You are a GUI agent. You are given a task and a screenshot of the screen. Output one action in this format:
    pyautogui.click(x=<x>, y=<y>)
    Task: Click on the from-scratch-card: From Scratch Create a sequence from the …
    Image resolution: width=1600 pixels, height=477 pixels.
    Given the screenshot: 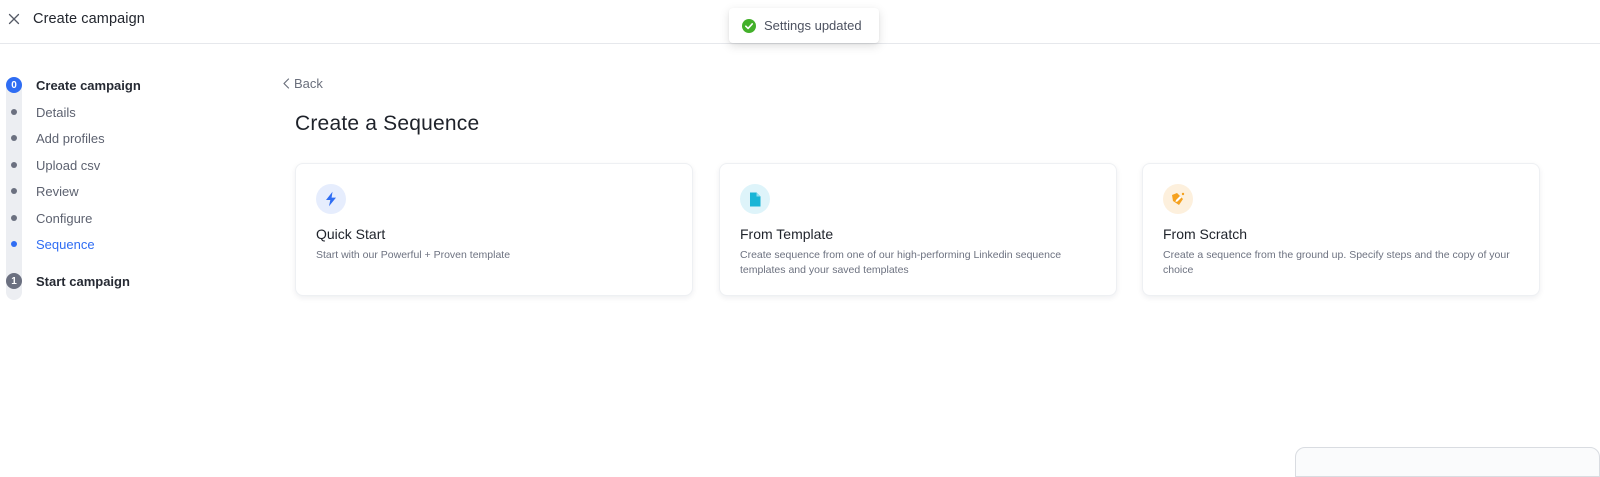 What is the action you would take?
    pyautogui.click(x=1341, y=229)
    